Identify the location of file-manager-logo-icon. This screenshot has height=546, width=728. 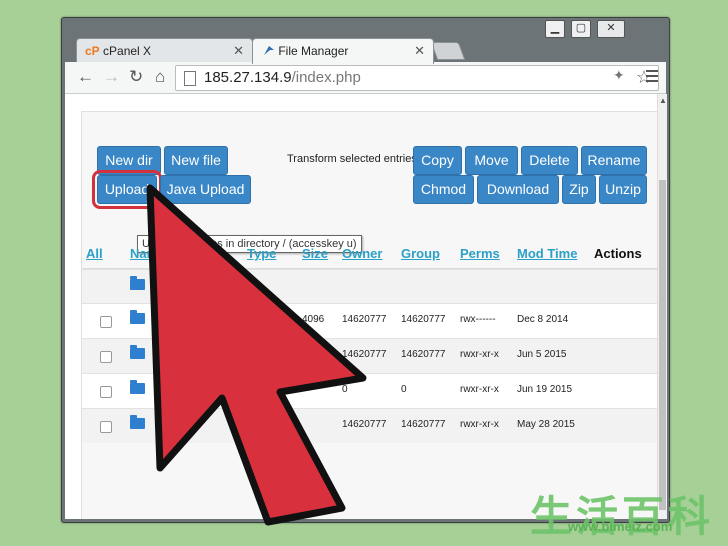
(269, 50).